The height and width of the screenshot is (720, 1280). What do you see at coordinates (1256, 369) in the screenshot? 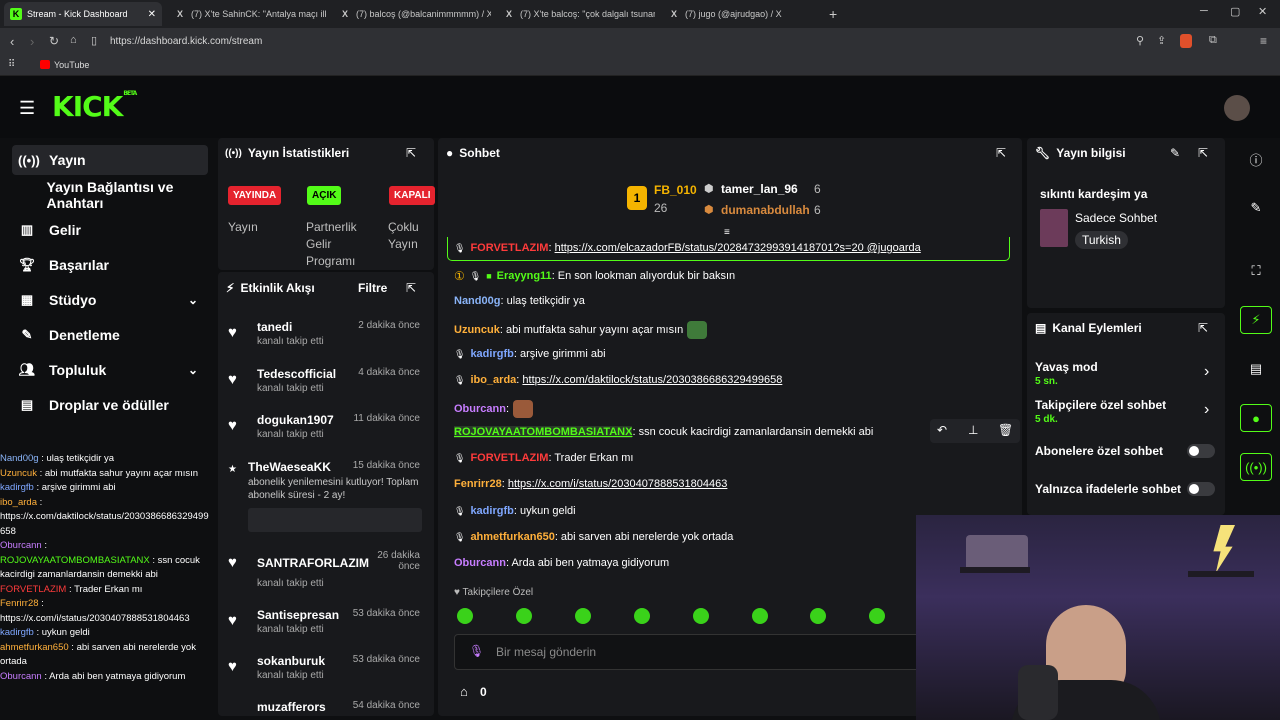
I see `document-icon: ▤` at bounding box center [1256, 369].